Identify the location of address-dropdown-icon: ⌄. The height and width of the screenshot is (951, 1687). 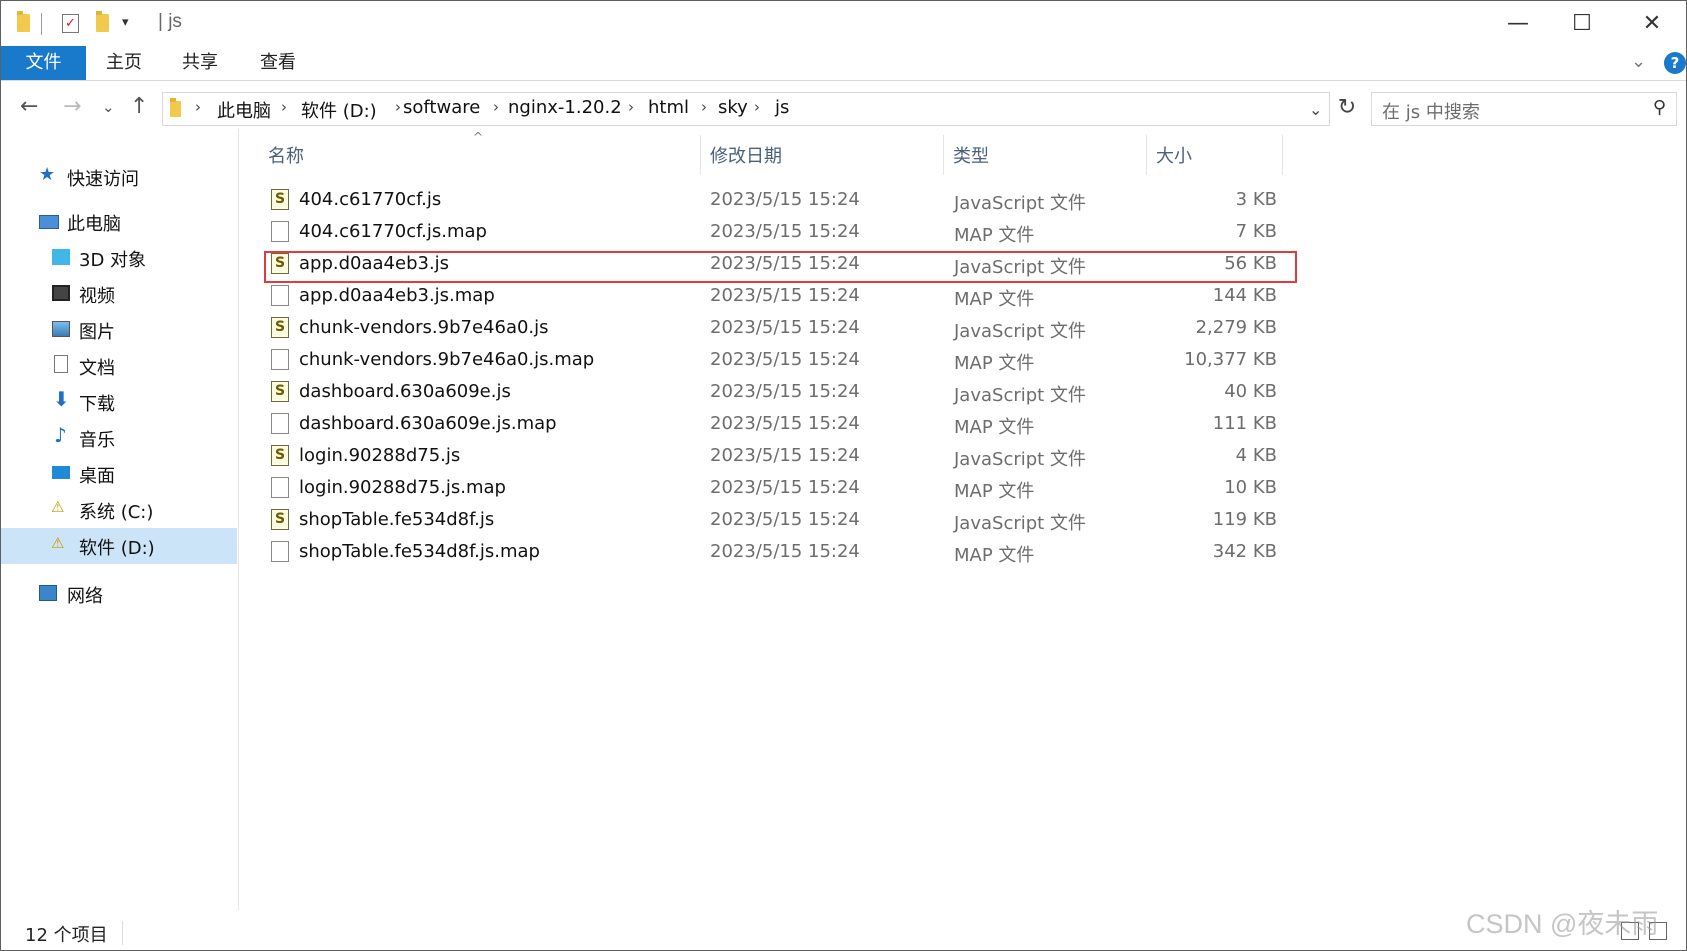
(1315, 109).